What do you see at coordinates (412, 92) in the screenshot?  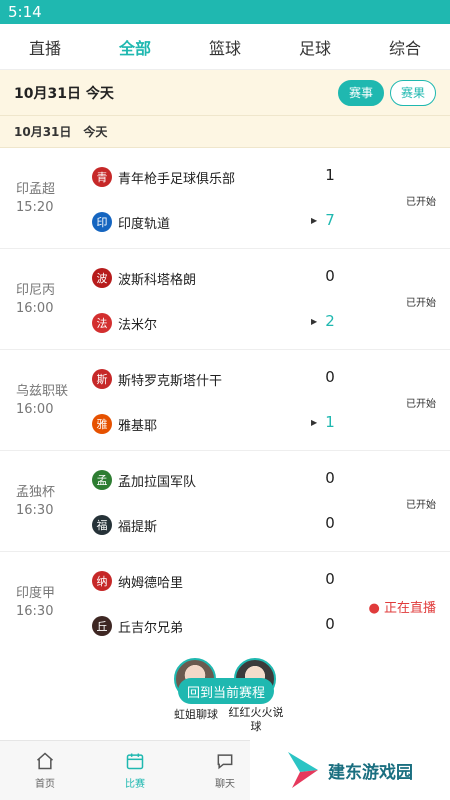 I see `results-button: 赛果` at bounding box center [412, 92].